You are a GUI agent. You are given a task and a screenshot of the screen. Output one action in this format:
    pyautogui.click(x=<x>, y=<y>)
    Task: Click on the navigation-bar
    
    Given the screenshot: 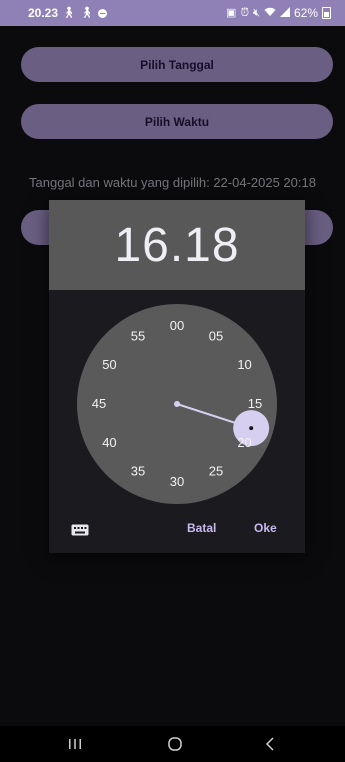 What is the action you would take?
    pyautogui.click(x=172, y=744)
    